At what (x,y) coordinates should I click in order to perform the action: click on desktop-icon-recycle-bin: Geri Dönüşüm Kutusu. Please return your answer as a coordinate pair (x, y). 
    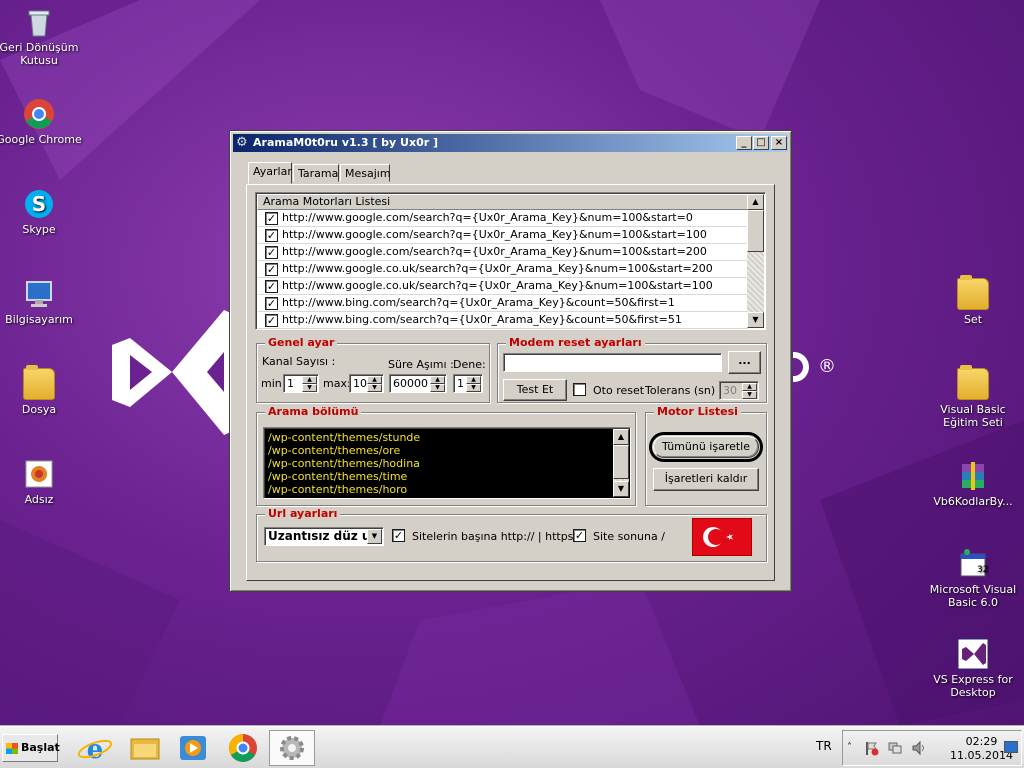
    Looking at the image, I should click on (42, 36).